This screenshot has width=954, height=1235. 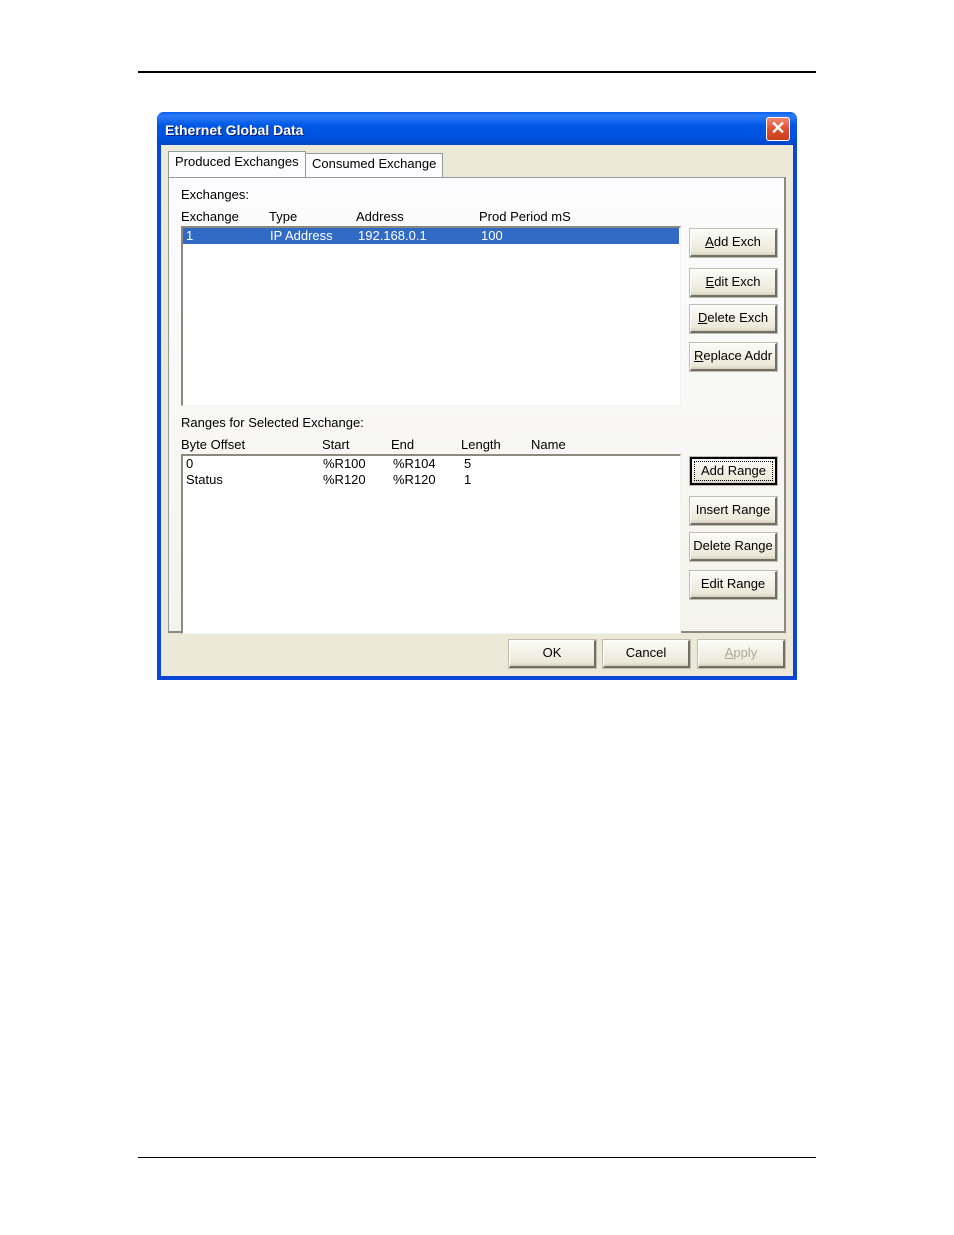 I want to click on mnemonic: E, so click(x=710, y=281).